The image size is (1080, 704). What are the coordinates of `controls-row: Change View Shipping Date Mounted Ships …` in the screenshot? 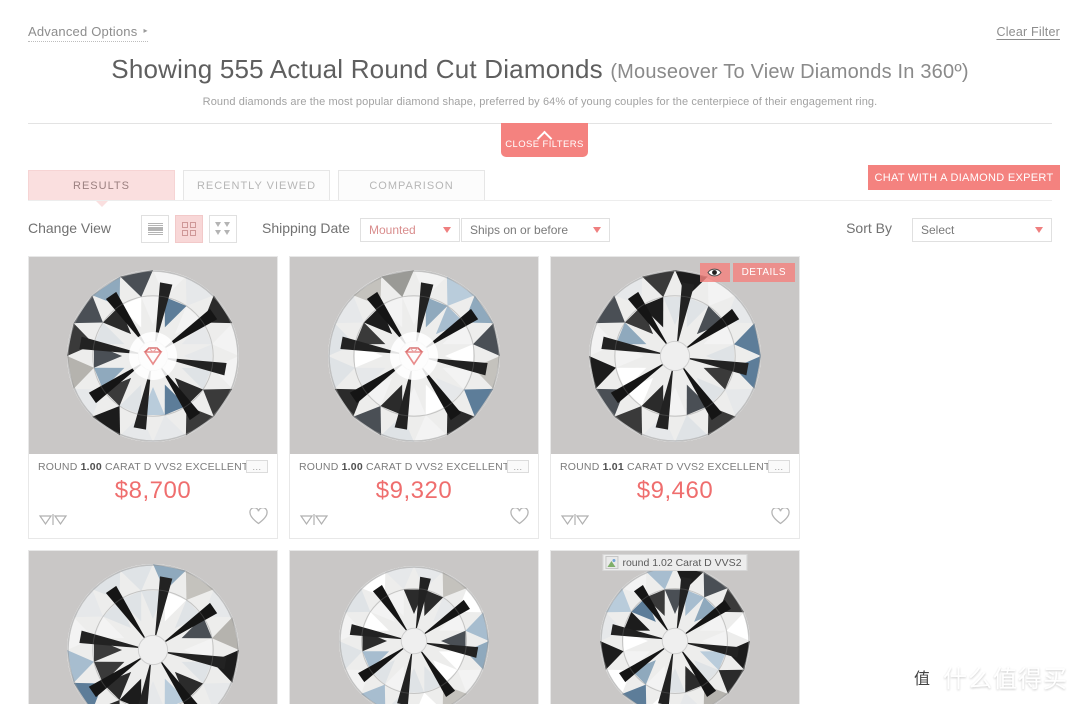 It's located at (540, 231).